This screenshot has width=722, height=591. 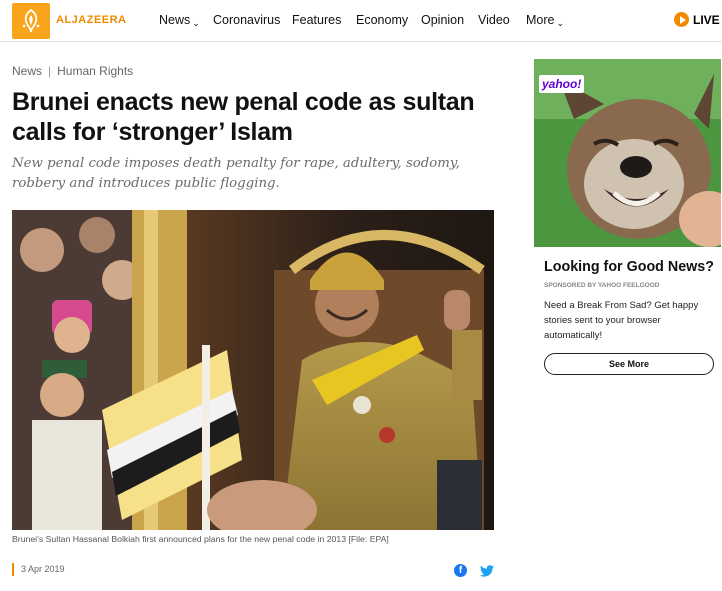 I want to click on nav-item-label: Video, so click(x=494, y=20).